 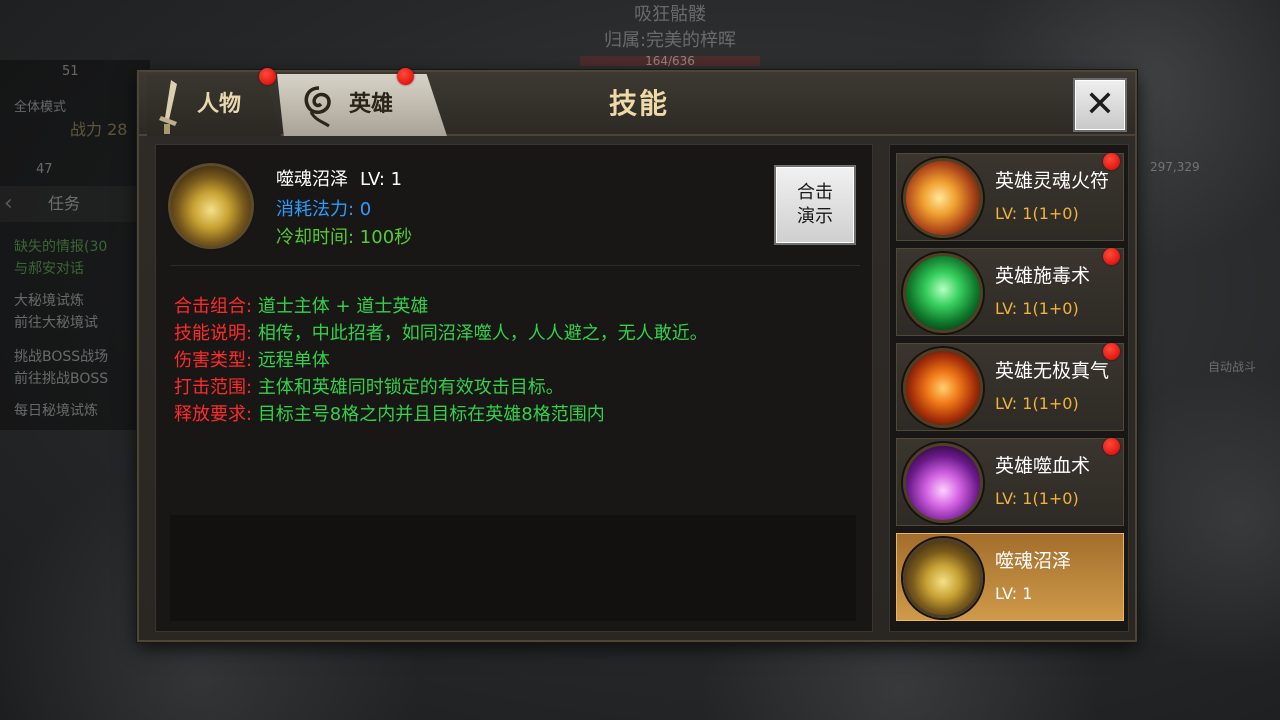 What do you see at coordinates (44, 169) in the screenshot?
I see `player-sub-level: 47` at bounding box center [44, 169].